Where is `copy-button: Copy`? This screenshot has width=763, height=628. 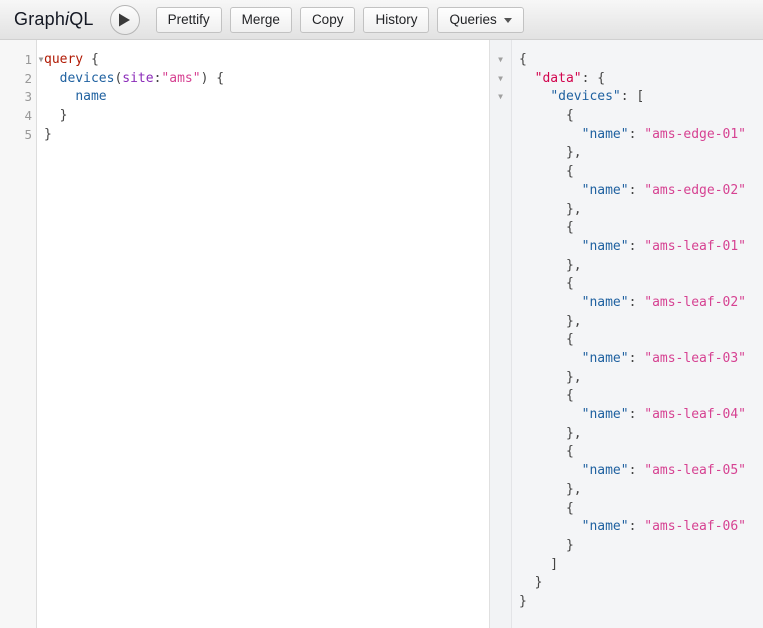
copy-button: Copy is located at coordinates (327, 19).